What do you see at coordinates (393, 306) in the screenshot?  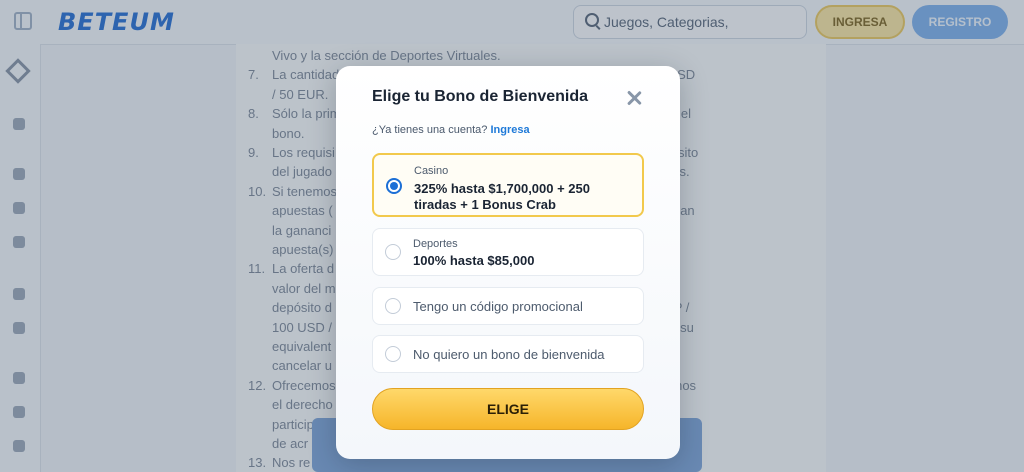 I see `radio-promo-code` at bounding box center [393, 306].